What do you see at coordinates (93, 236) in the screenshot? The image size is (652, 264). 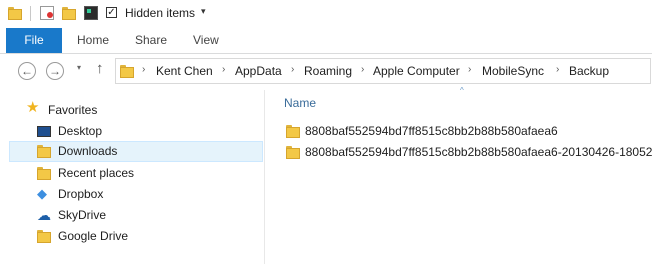 I see `sidebar-item-label: Google Drive` at bounding box center [93, 236].